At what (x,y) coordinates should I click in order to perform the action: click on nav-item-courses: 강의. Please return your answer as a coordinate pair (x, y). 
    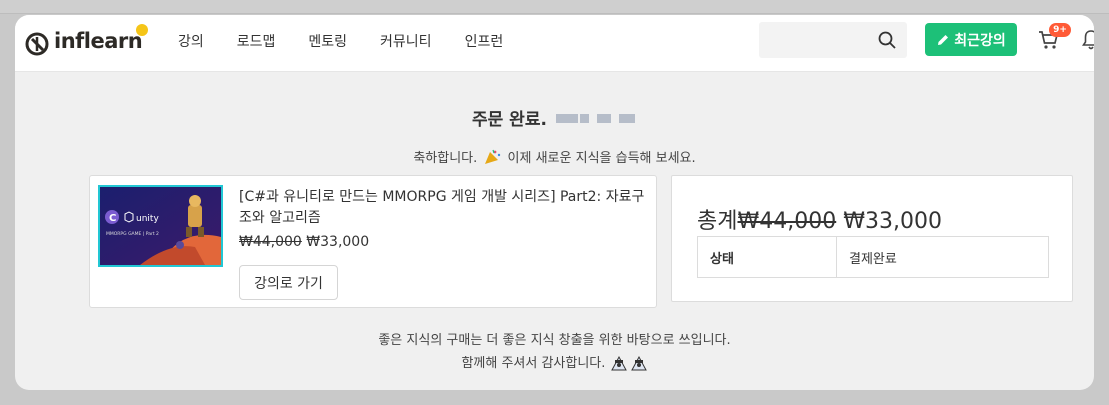
    Looking at the image, I should click on (191, 41).